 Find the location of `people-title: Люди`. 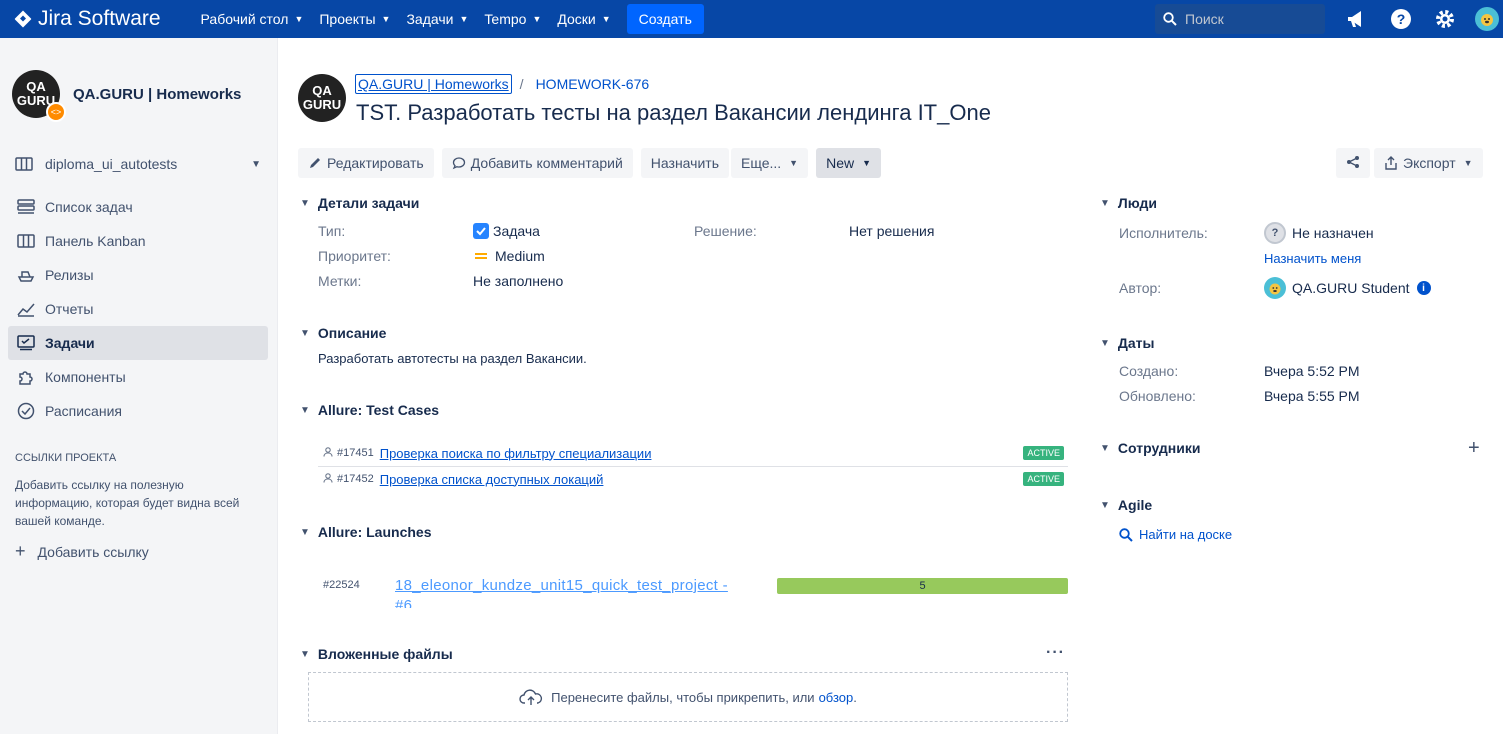

people-title: Люди is located at coordinates (1137, 203).